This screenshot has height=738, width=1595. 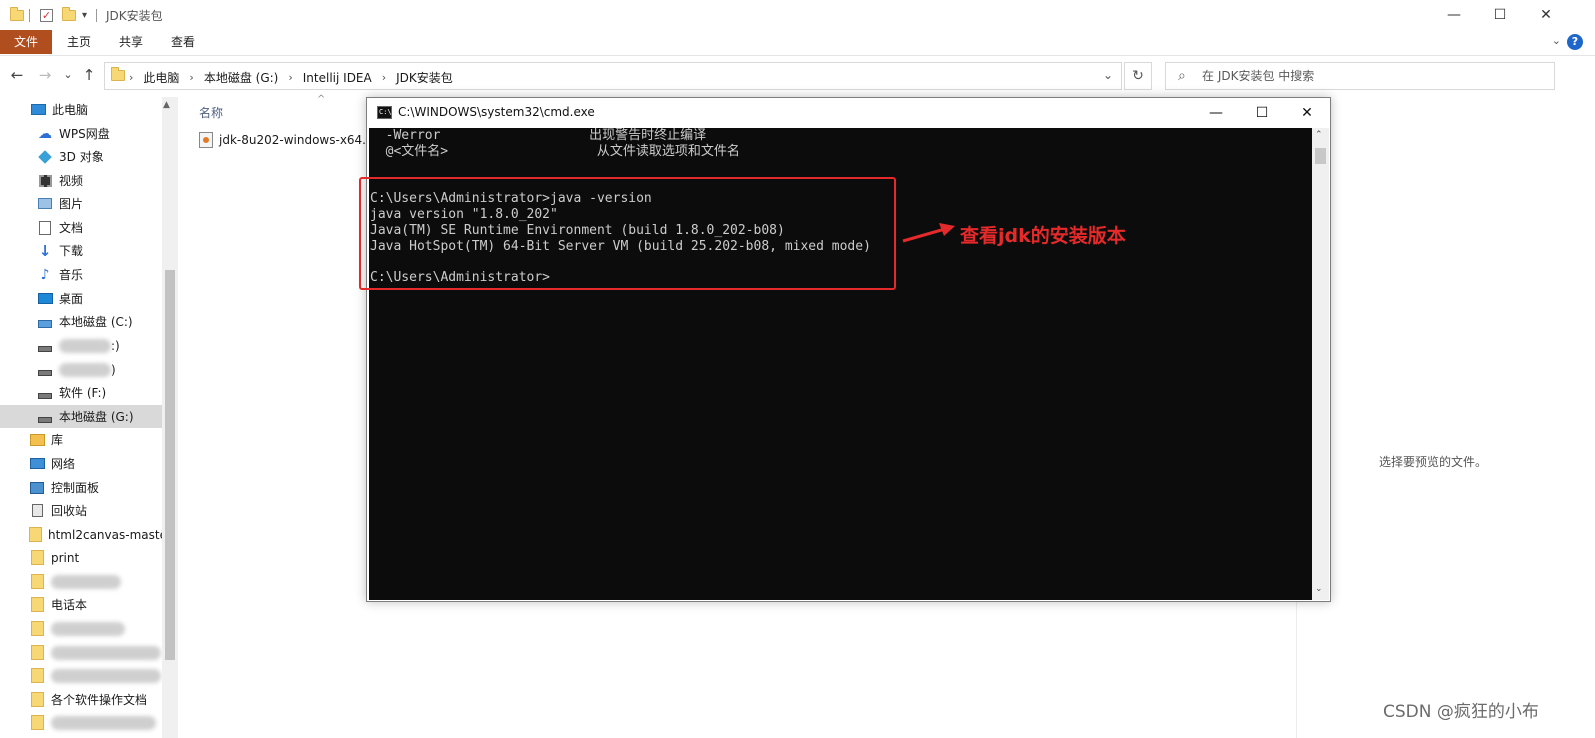 I want to click on breadcrumb-this-pc: 此电脑, so click(x=161, y=77).